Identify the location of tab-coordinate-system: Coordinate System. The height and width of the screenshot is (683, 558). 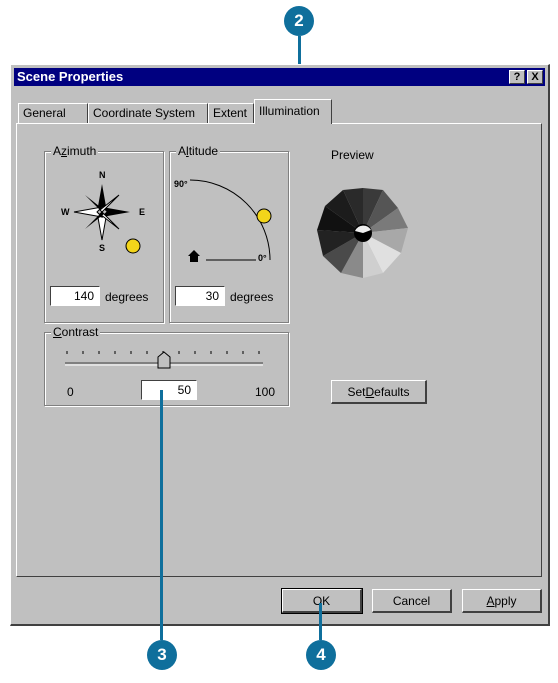
(148, 113).